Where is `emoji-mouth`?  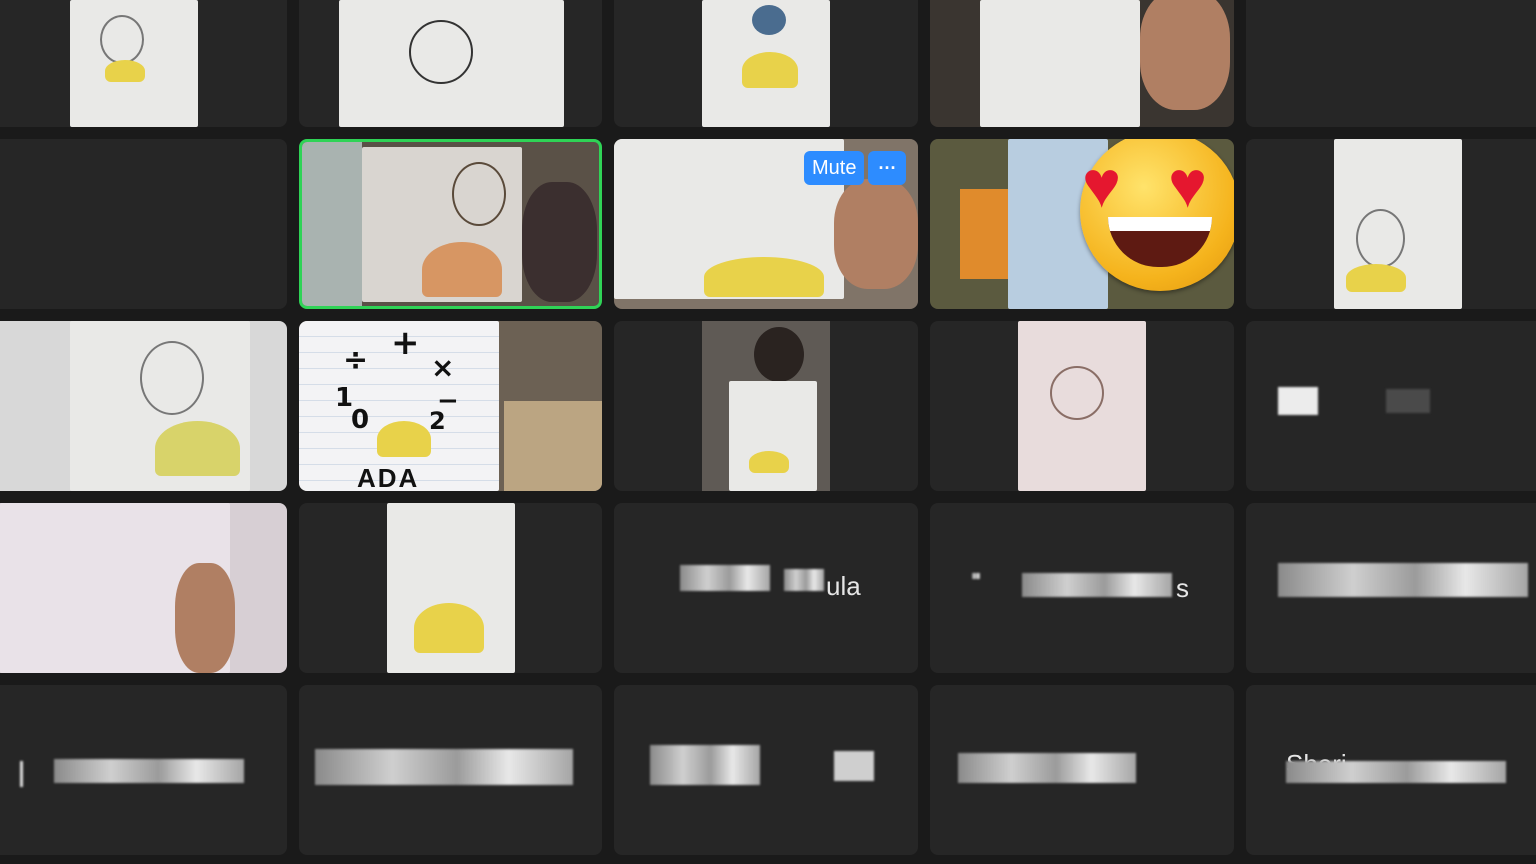 emoji-mouth is located at coordinates (1160, 242).